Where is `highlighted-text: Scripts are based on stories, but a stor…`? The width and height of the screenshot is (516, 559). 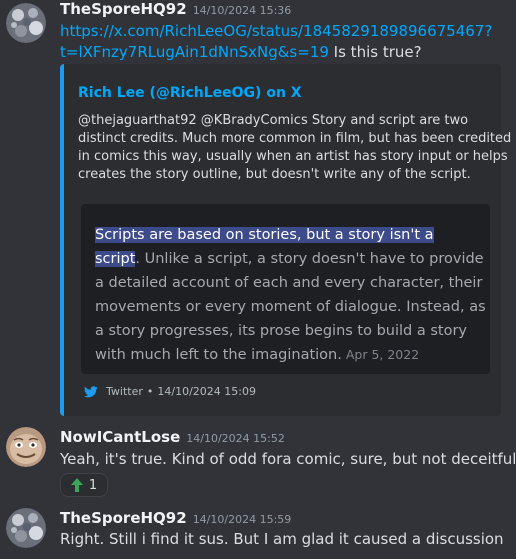 highlighted-text: Scripts are based on stories, but a stor… is located at coordinates (264, 235).